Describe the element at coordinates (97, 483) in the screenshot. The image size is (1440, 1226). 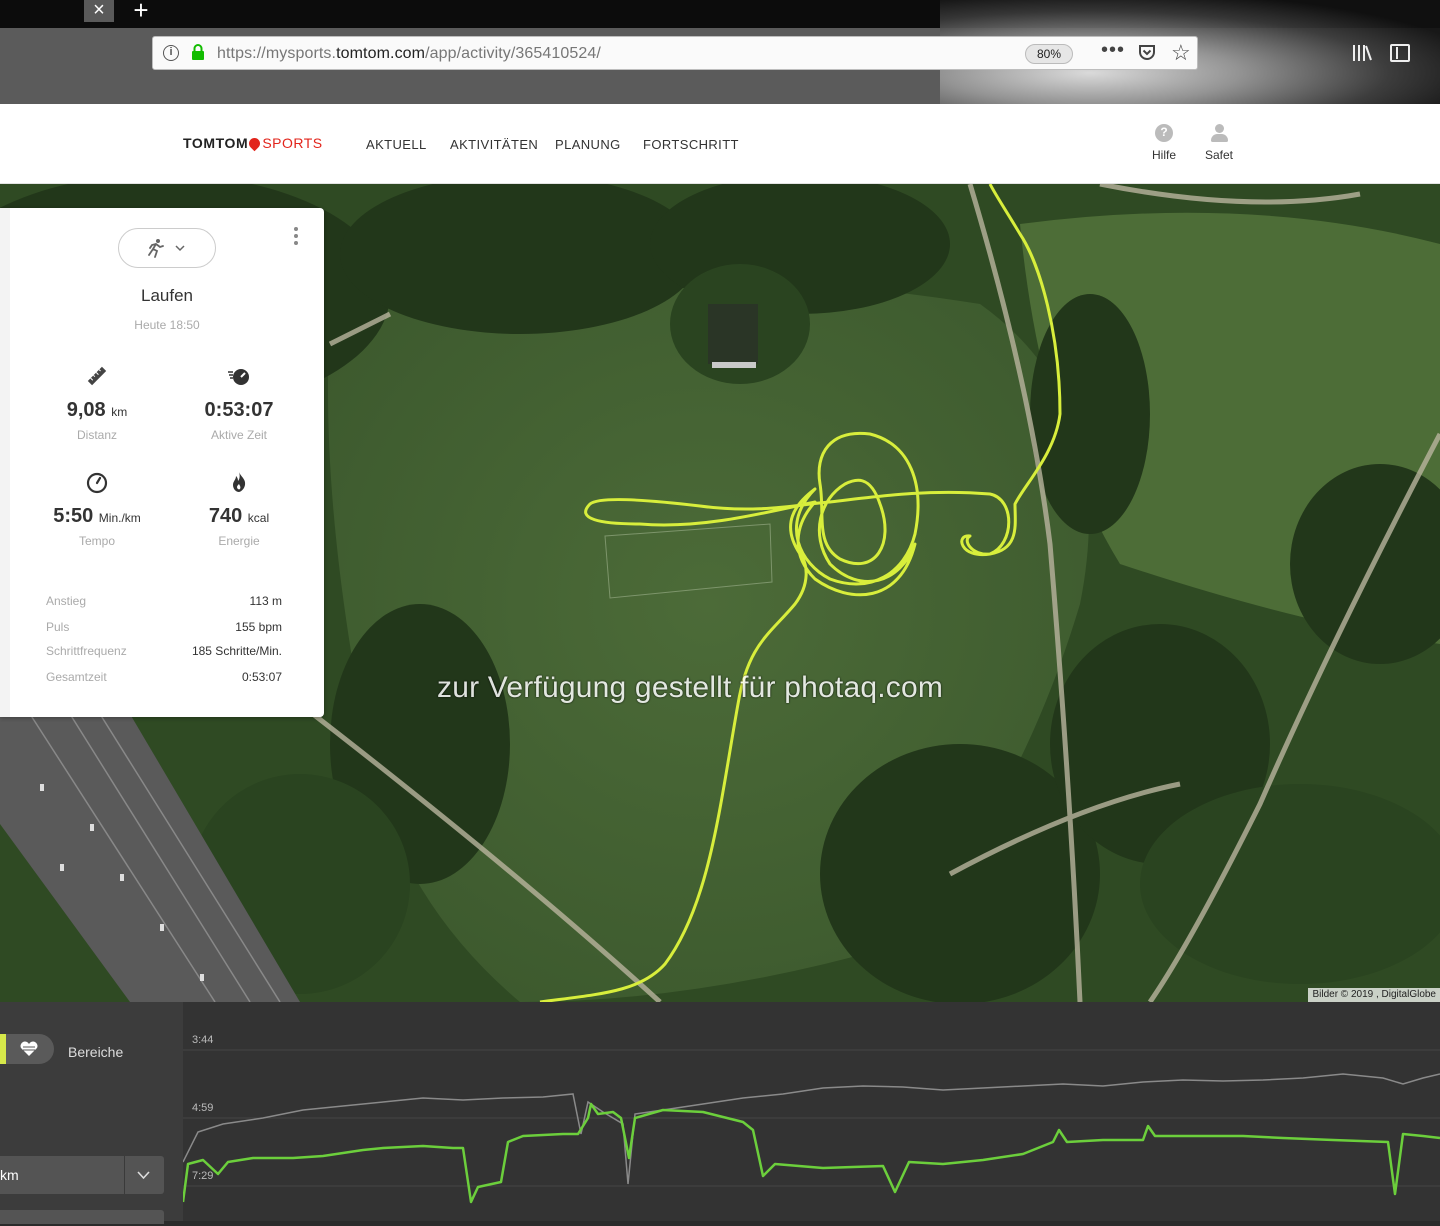
I see `speedometer-icon` at that location.